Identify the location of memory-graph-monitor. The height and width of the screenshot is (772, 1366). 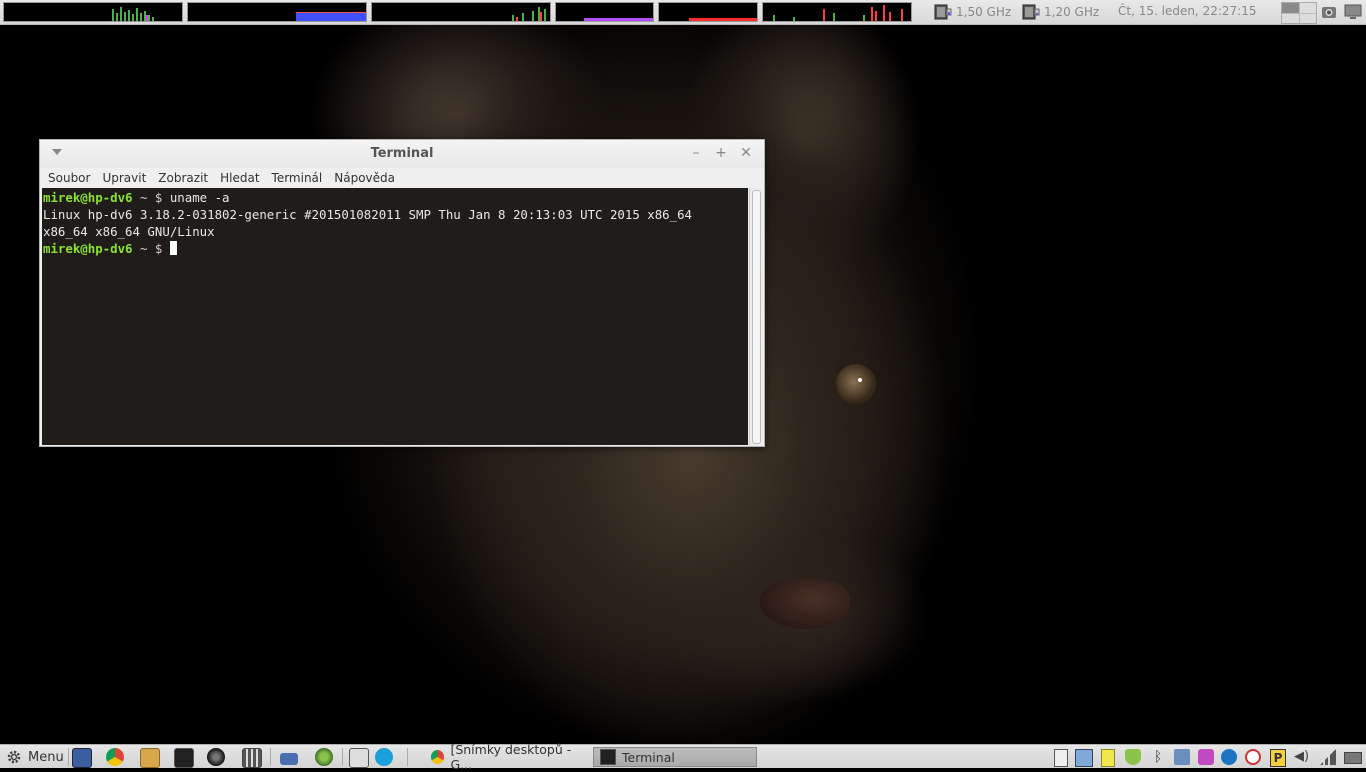
(277, 12).